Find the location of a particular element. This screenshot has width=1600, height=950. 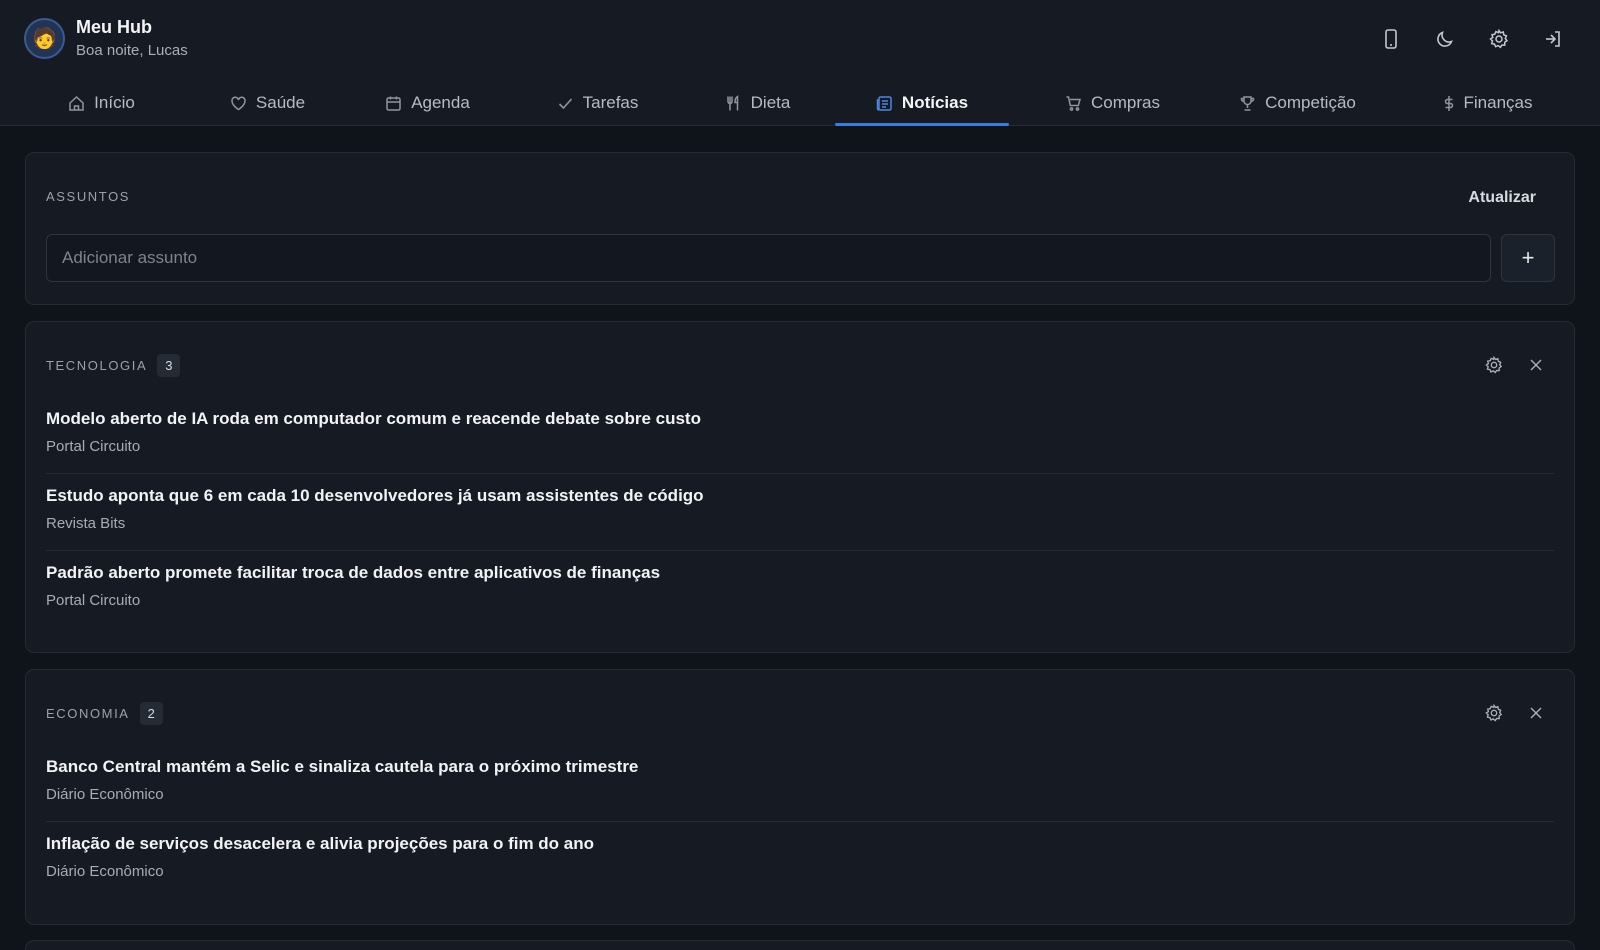

refresh-button: Atualizar is located at coordinates (1502, 198).